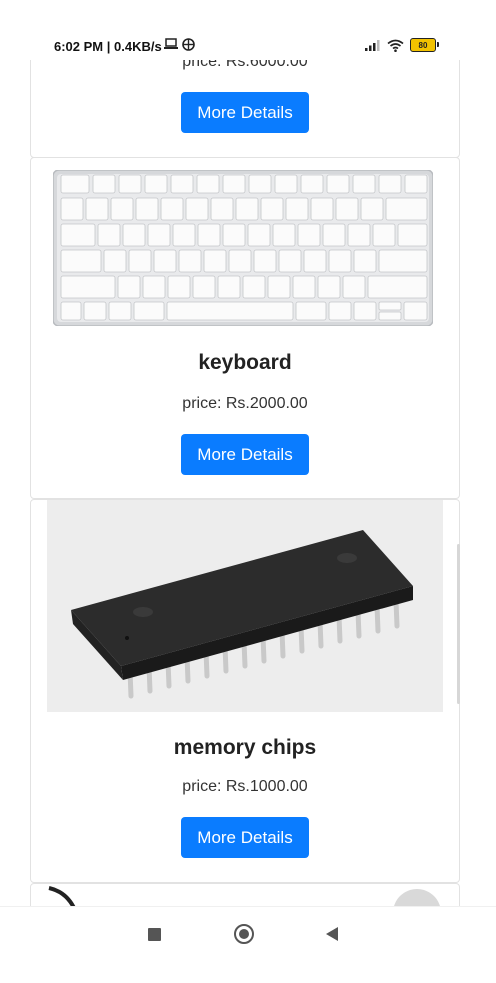 The image size is (496, 983). I want to click on battery-level: 80, so click(423, 45).